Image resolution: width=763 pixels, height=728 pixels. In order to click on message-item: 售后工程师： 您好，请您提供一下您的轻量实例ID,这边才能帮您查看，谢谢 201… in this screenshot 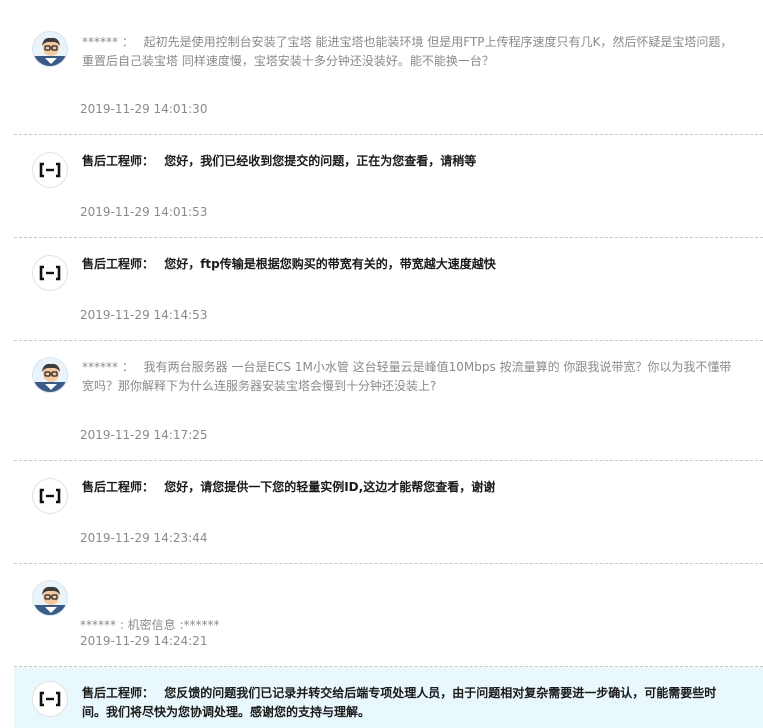, I will do `click(388, 512)`.